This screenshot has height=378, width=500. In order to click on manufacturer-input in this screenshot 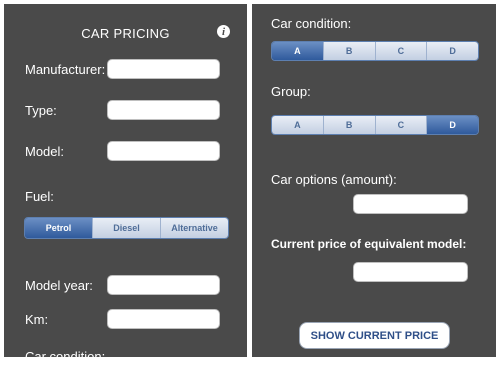, I will do `click(163, 69)`.